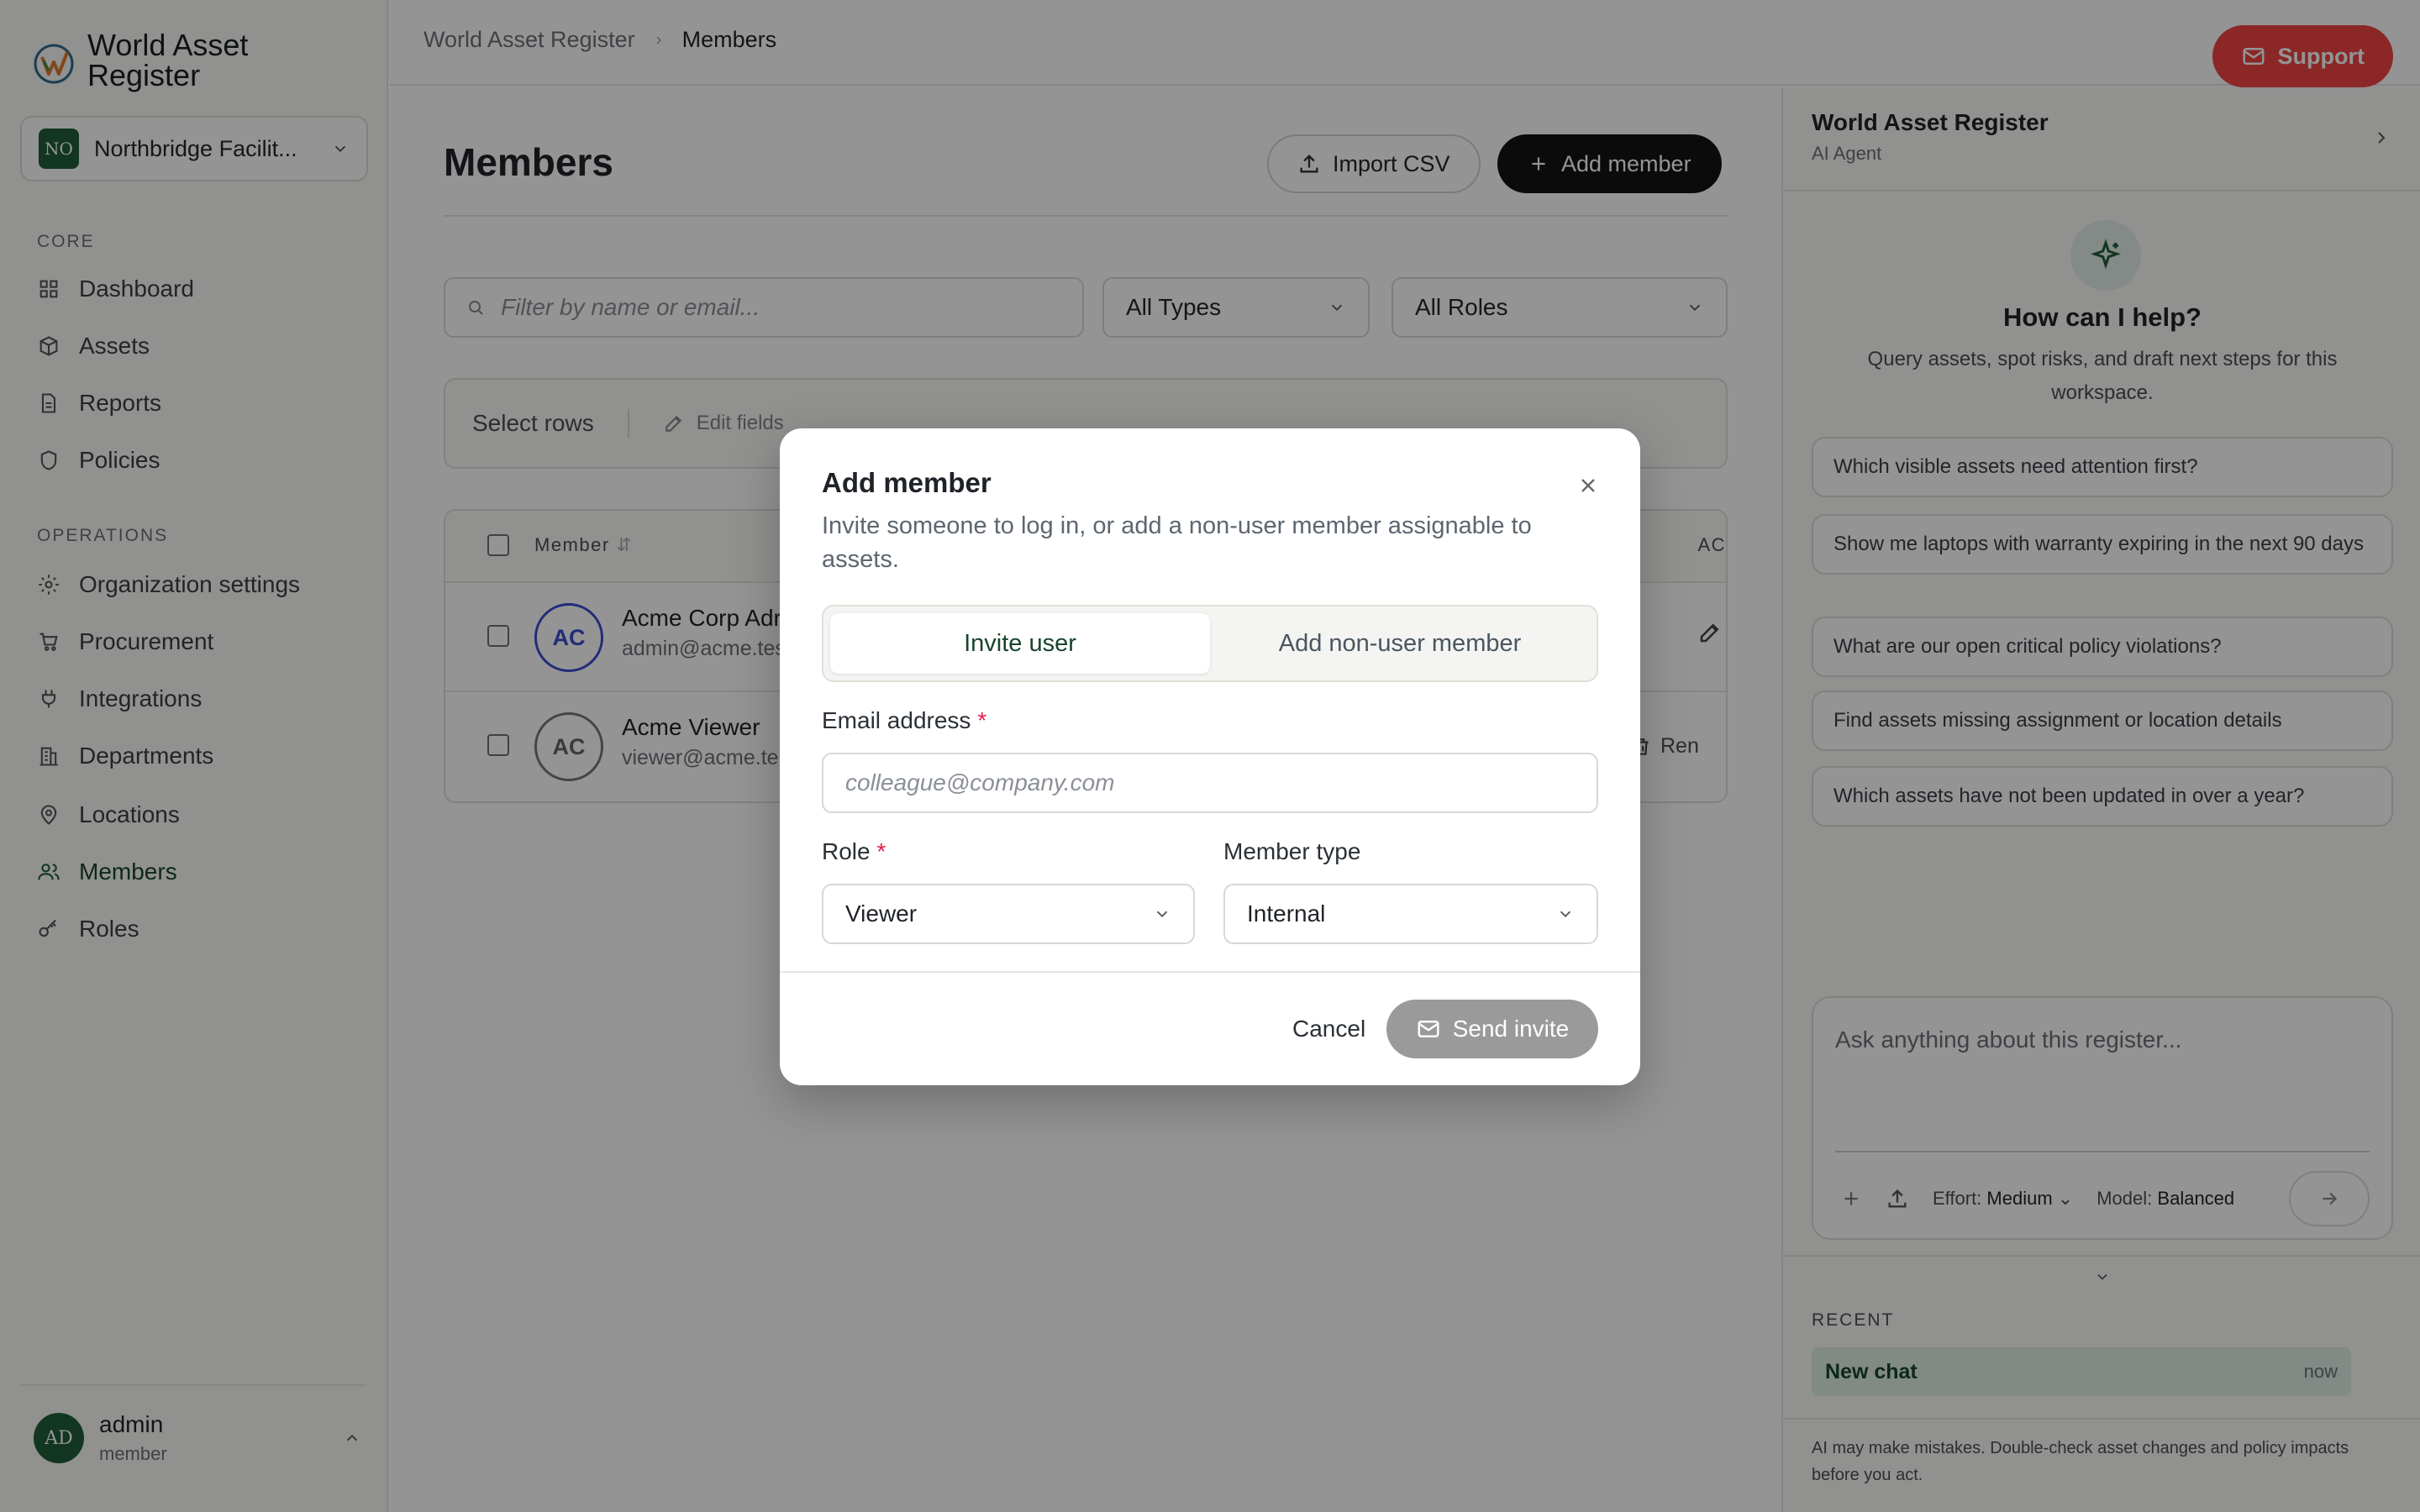 The height and width of the screenshot is (1512, 2420). What do you see at coordinates (907, 482) in the screenshot?
I see `dialog-title: Add member` at bounding box center [907, 482].